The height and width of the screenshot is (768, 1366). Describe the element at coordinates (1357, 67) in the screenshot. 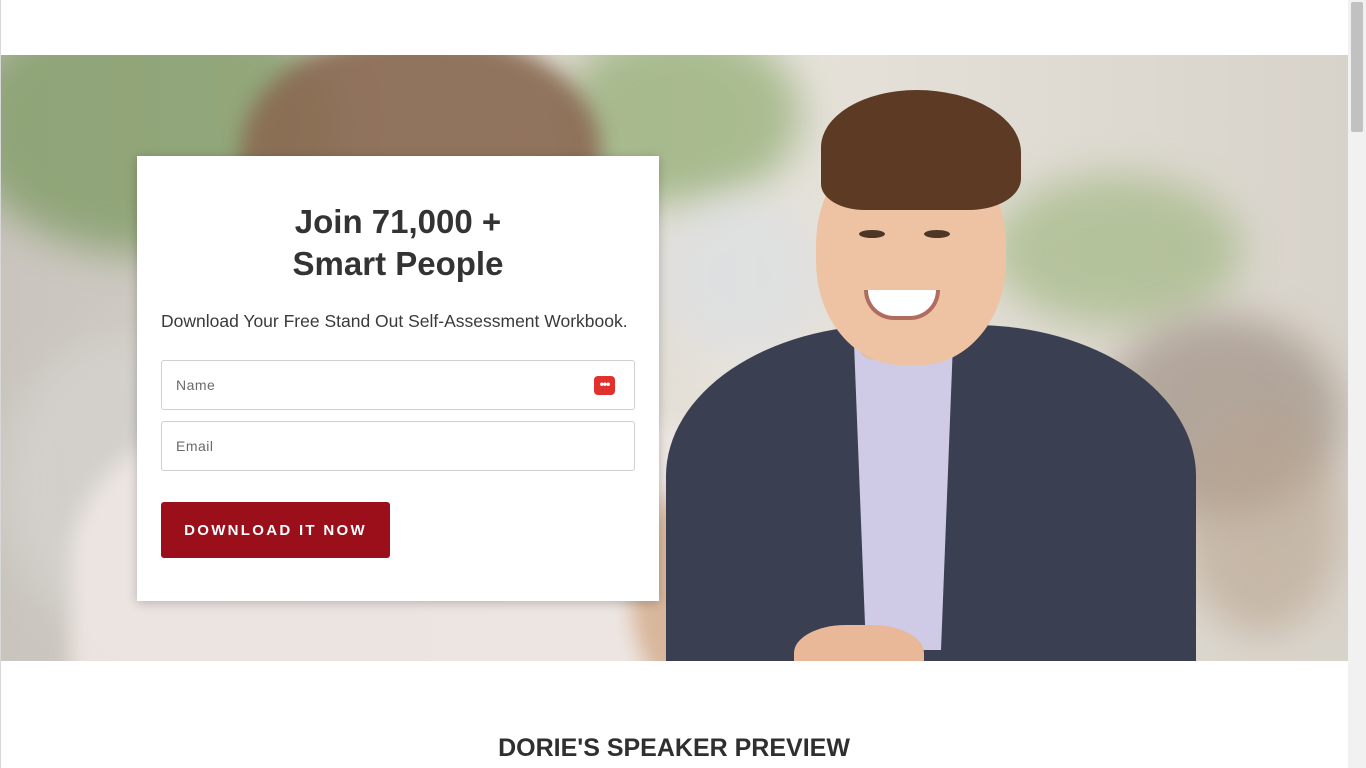

I see `scrollbar-thumb` at that location.